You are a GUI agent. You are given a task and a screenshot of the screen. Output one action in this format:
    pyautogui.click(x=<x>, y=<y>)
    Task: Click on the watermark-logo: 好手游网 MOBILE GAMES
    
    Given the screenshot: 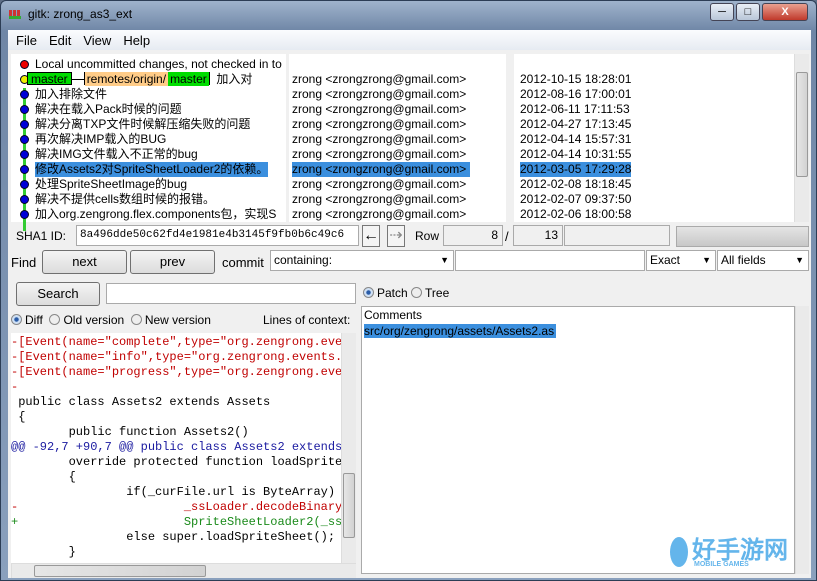 What is the action you would take?
    pyautogui.click(x=740, y=549)
    